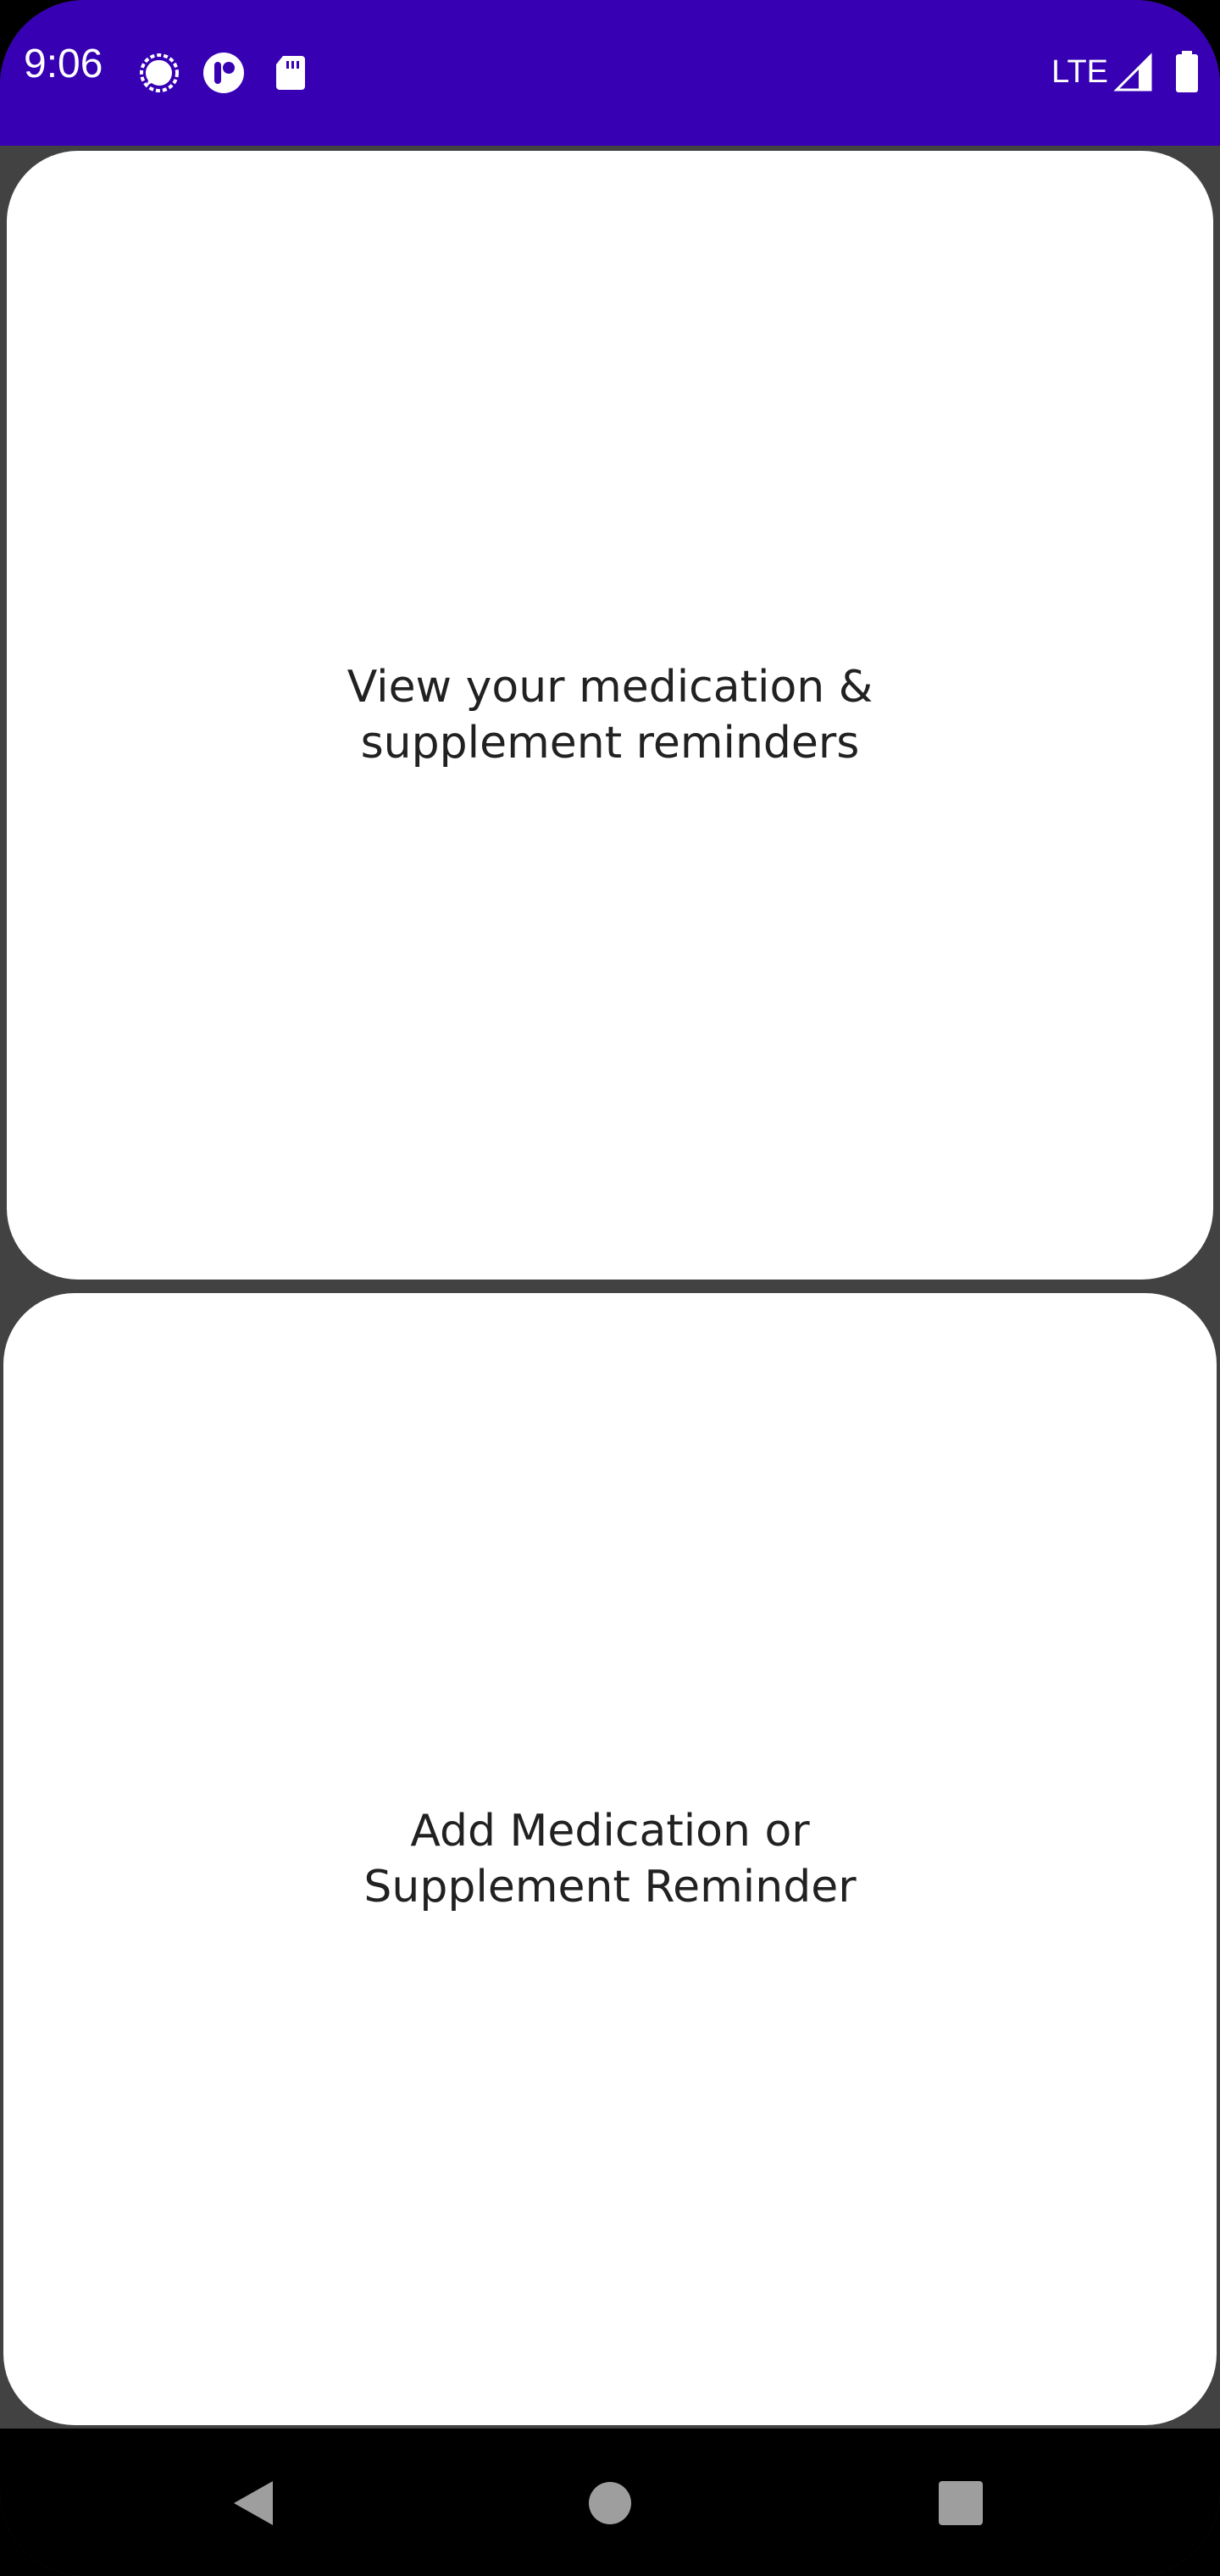  What do you see at coordinates (1079, 72) in the screenshot?
I see `network-type: LTE` at bounding box center [1079, 72].